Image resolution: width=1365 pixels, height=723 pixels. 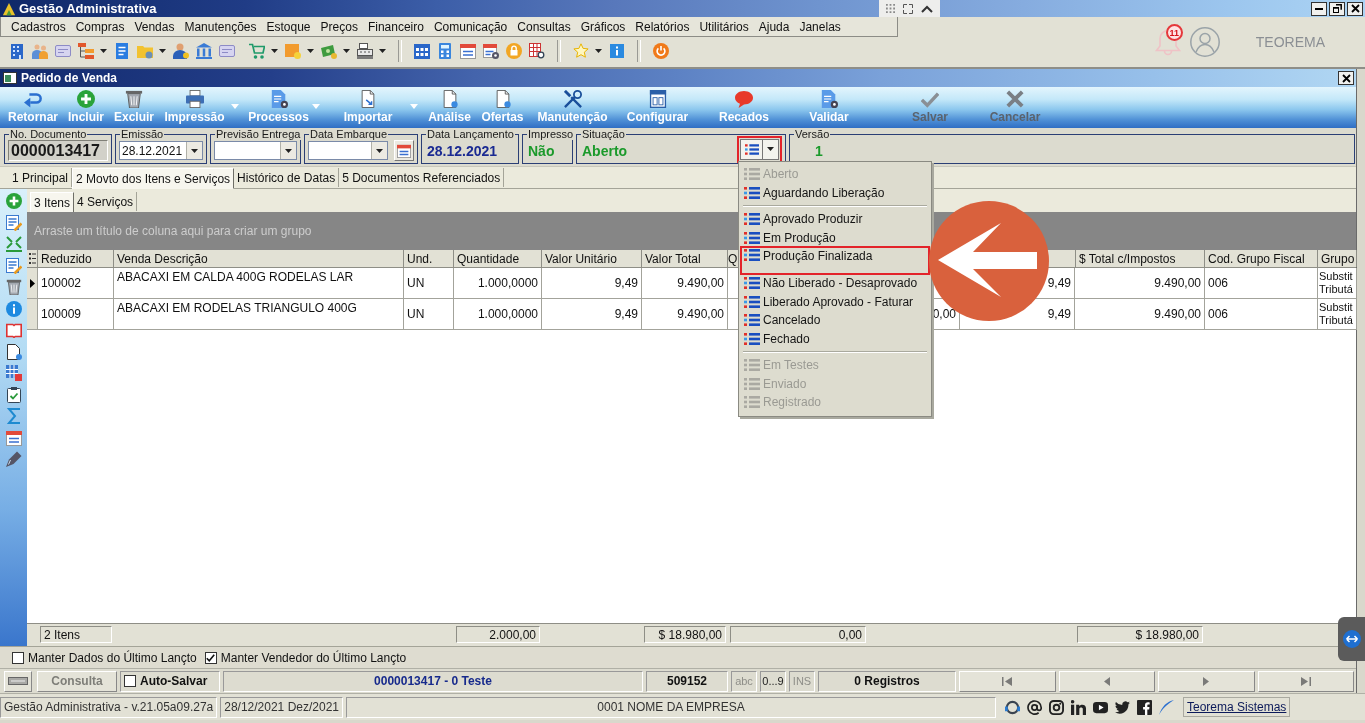 What do you see at coordinates (724, 26) in the screenshot?
I see `menu-item: Utilitários` at bounding box center [724, 26].